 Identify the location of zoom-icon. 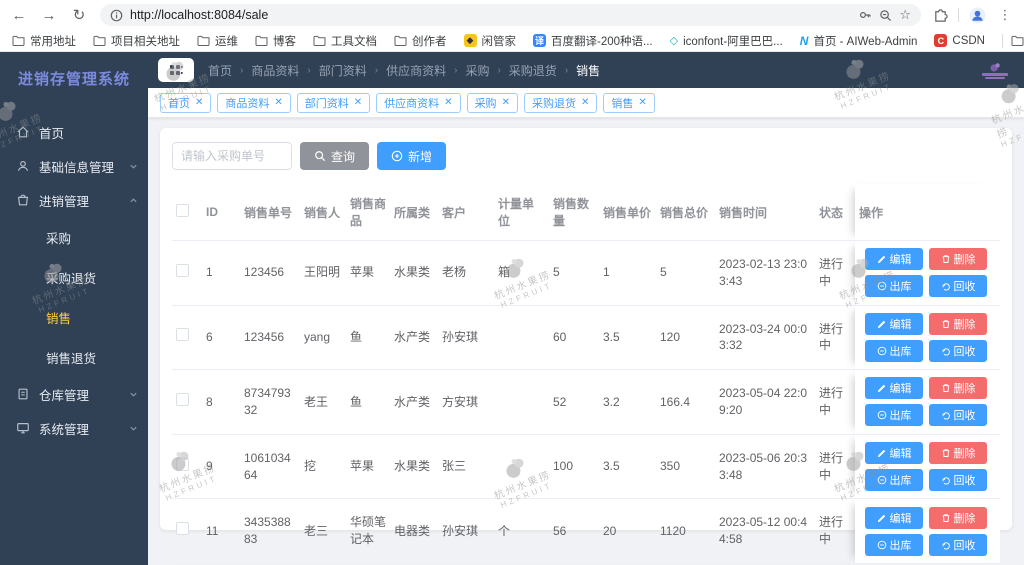
(885, 15).